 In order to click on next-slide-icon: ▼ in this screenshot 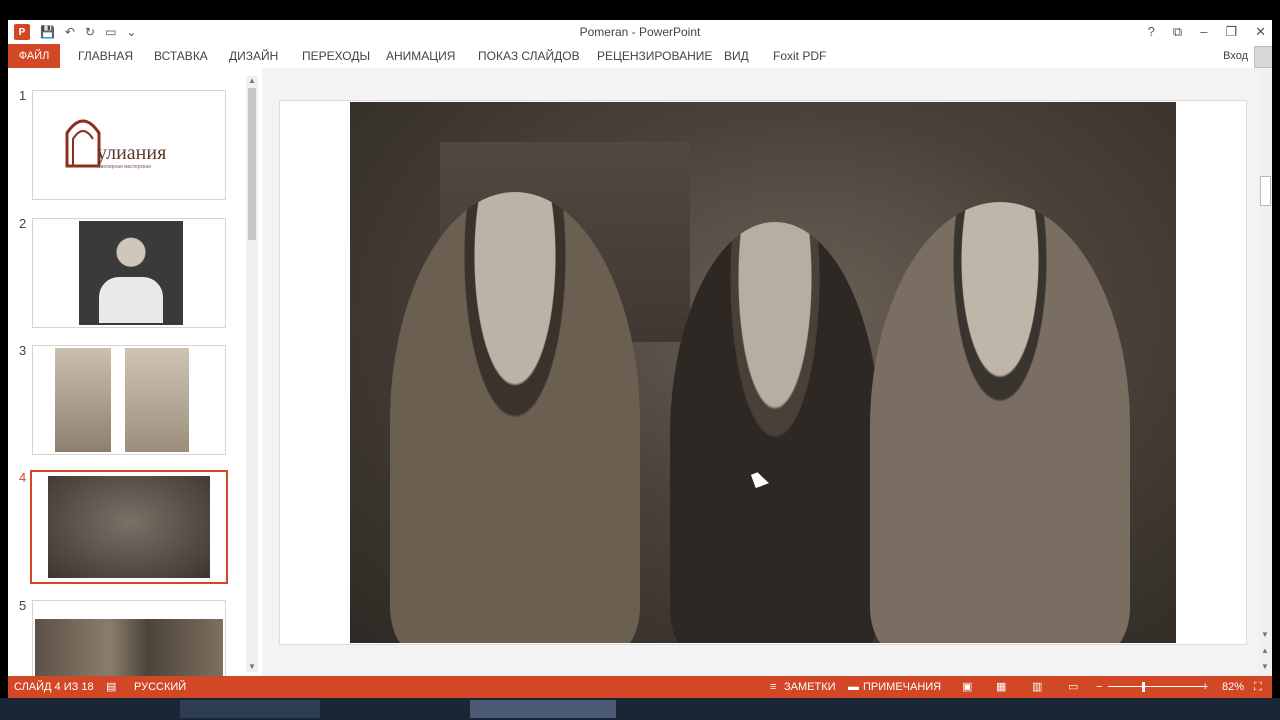, I will do `click(1265, 667)`.